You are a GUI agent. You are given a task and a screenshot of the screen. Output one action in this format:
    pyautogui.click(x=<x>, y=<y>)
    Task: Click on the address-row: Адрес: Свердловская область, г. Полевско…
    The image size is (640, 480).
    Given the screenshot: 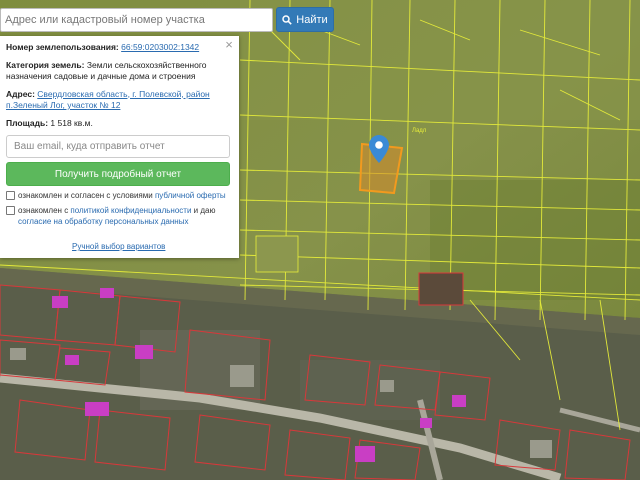 What is the action you would take?
    pyautogui.click(x=119, y=100)
    